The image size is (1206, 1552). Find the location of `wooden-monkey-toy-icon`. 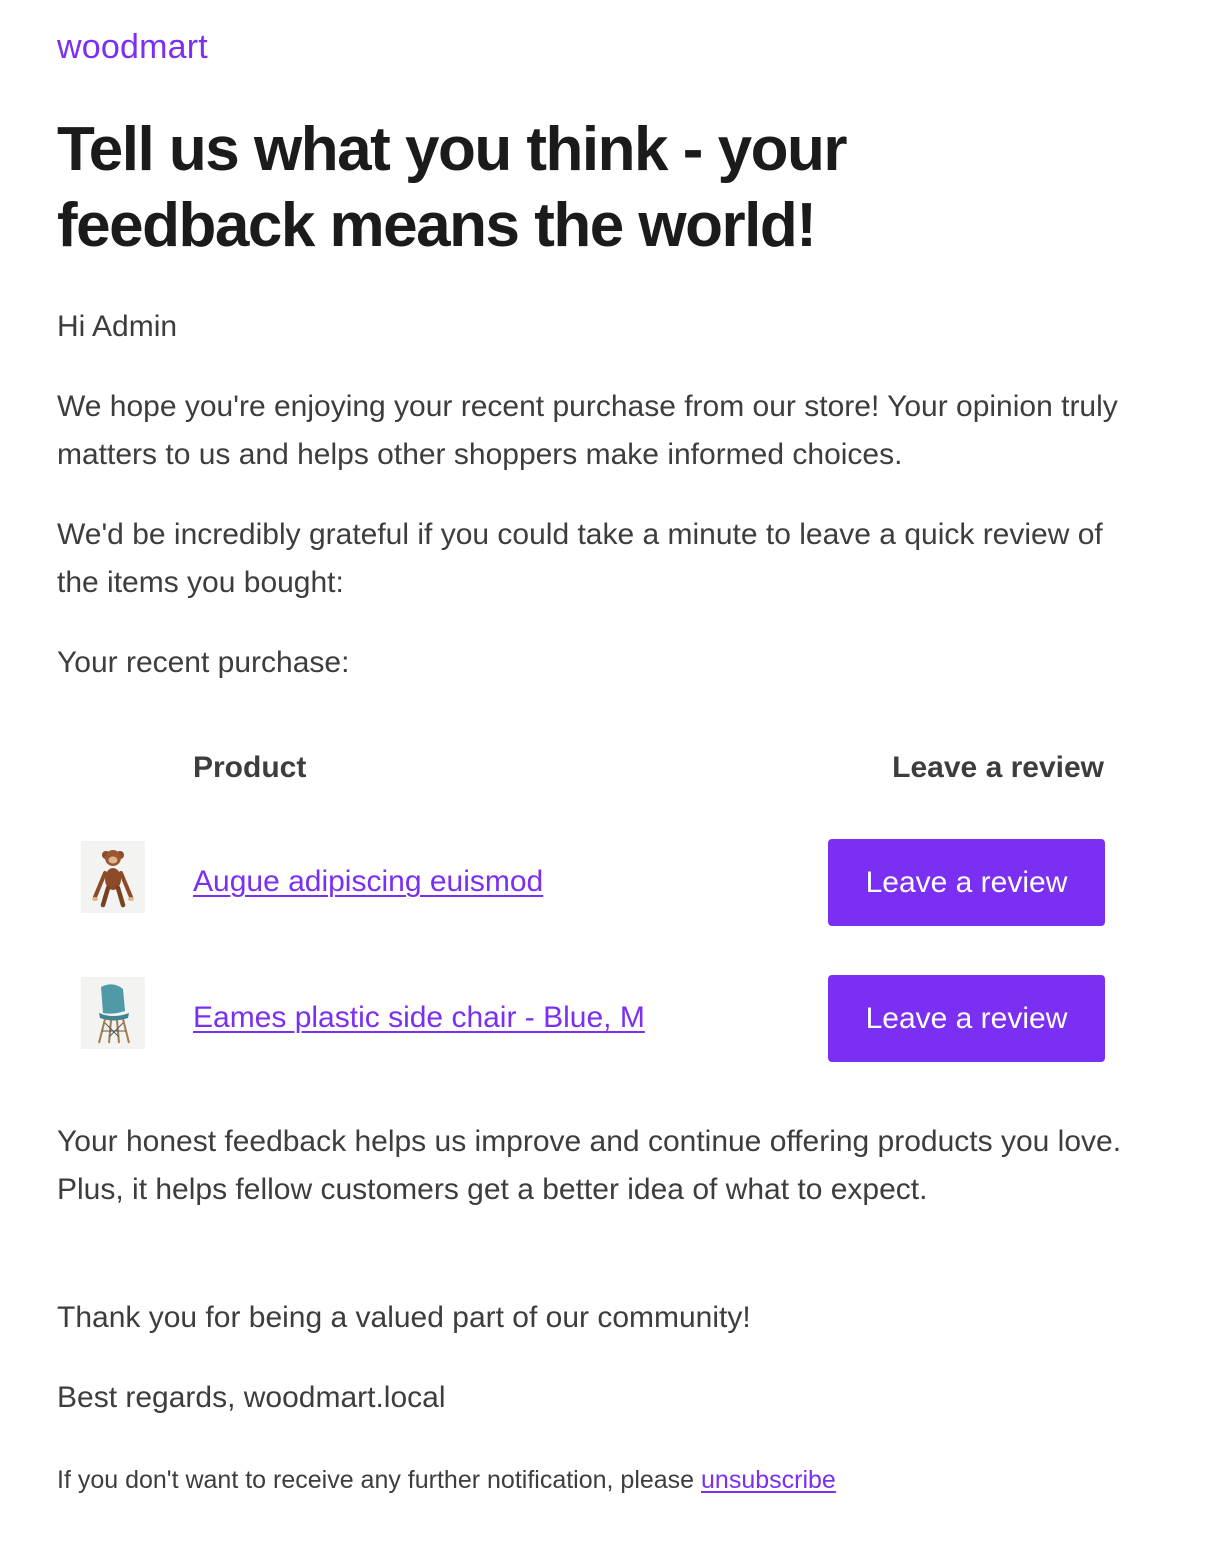

wooden-monkey-toy-icon is located at coordinates (113, 877).